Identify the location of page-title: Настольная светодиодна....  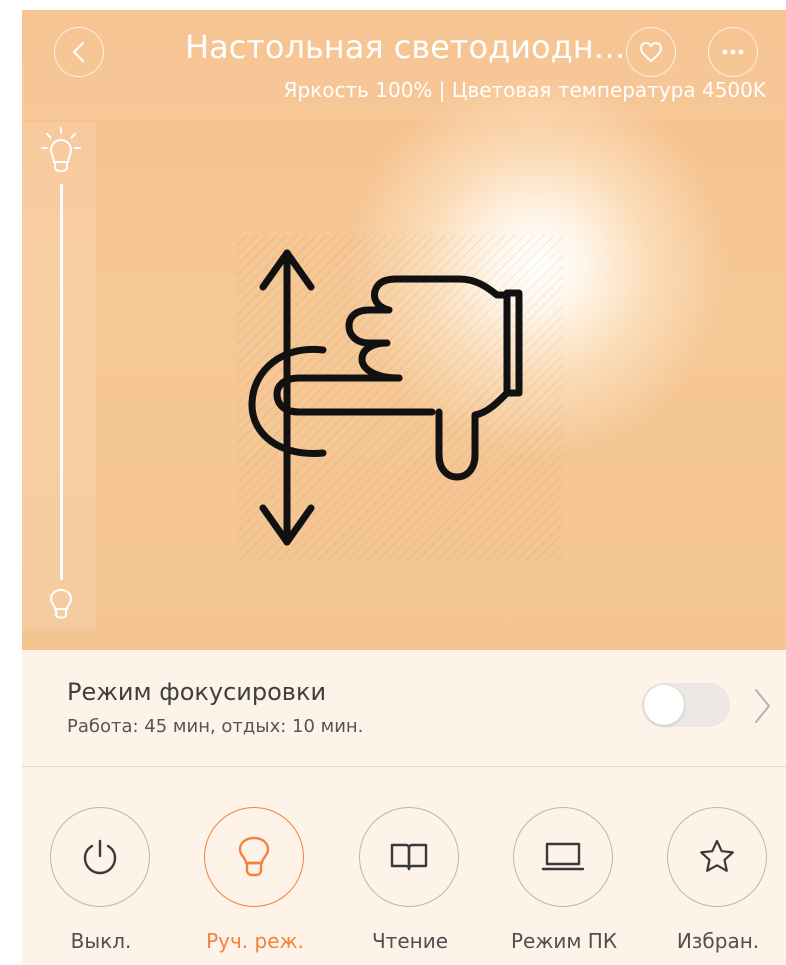
(407, 47).